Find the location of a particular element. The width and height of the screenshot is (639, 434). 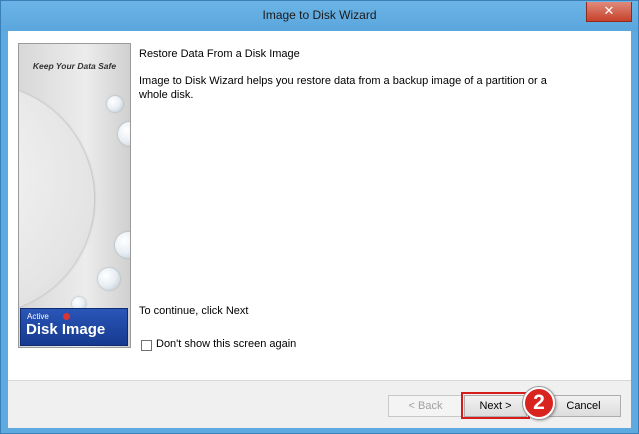

dont-show-label: Don't show this screen again is located at coordinates (226, 344).